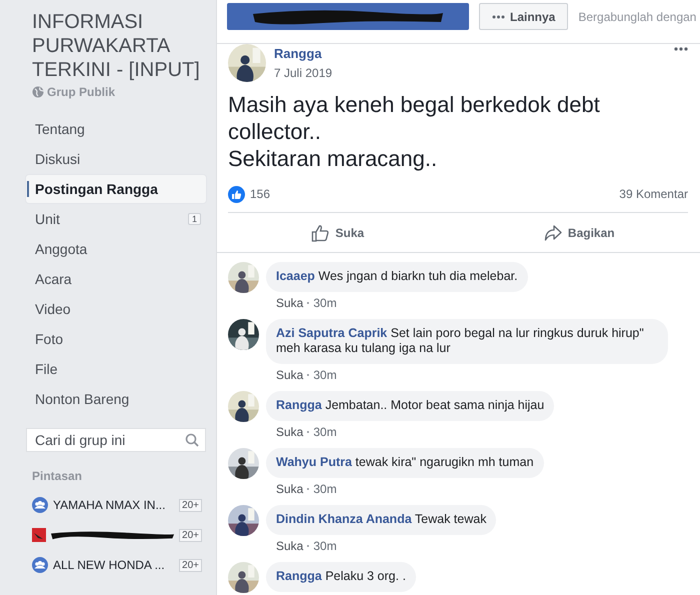  What do you see at coordinates (116, 309) in the screenshot?
I see `sidebar-item: Video` at bounding box center [116, 309].